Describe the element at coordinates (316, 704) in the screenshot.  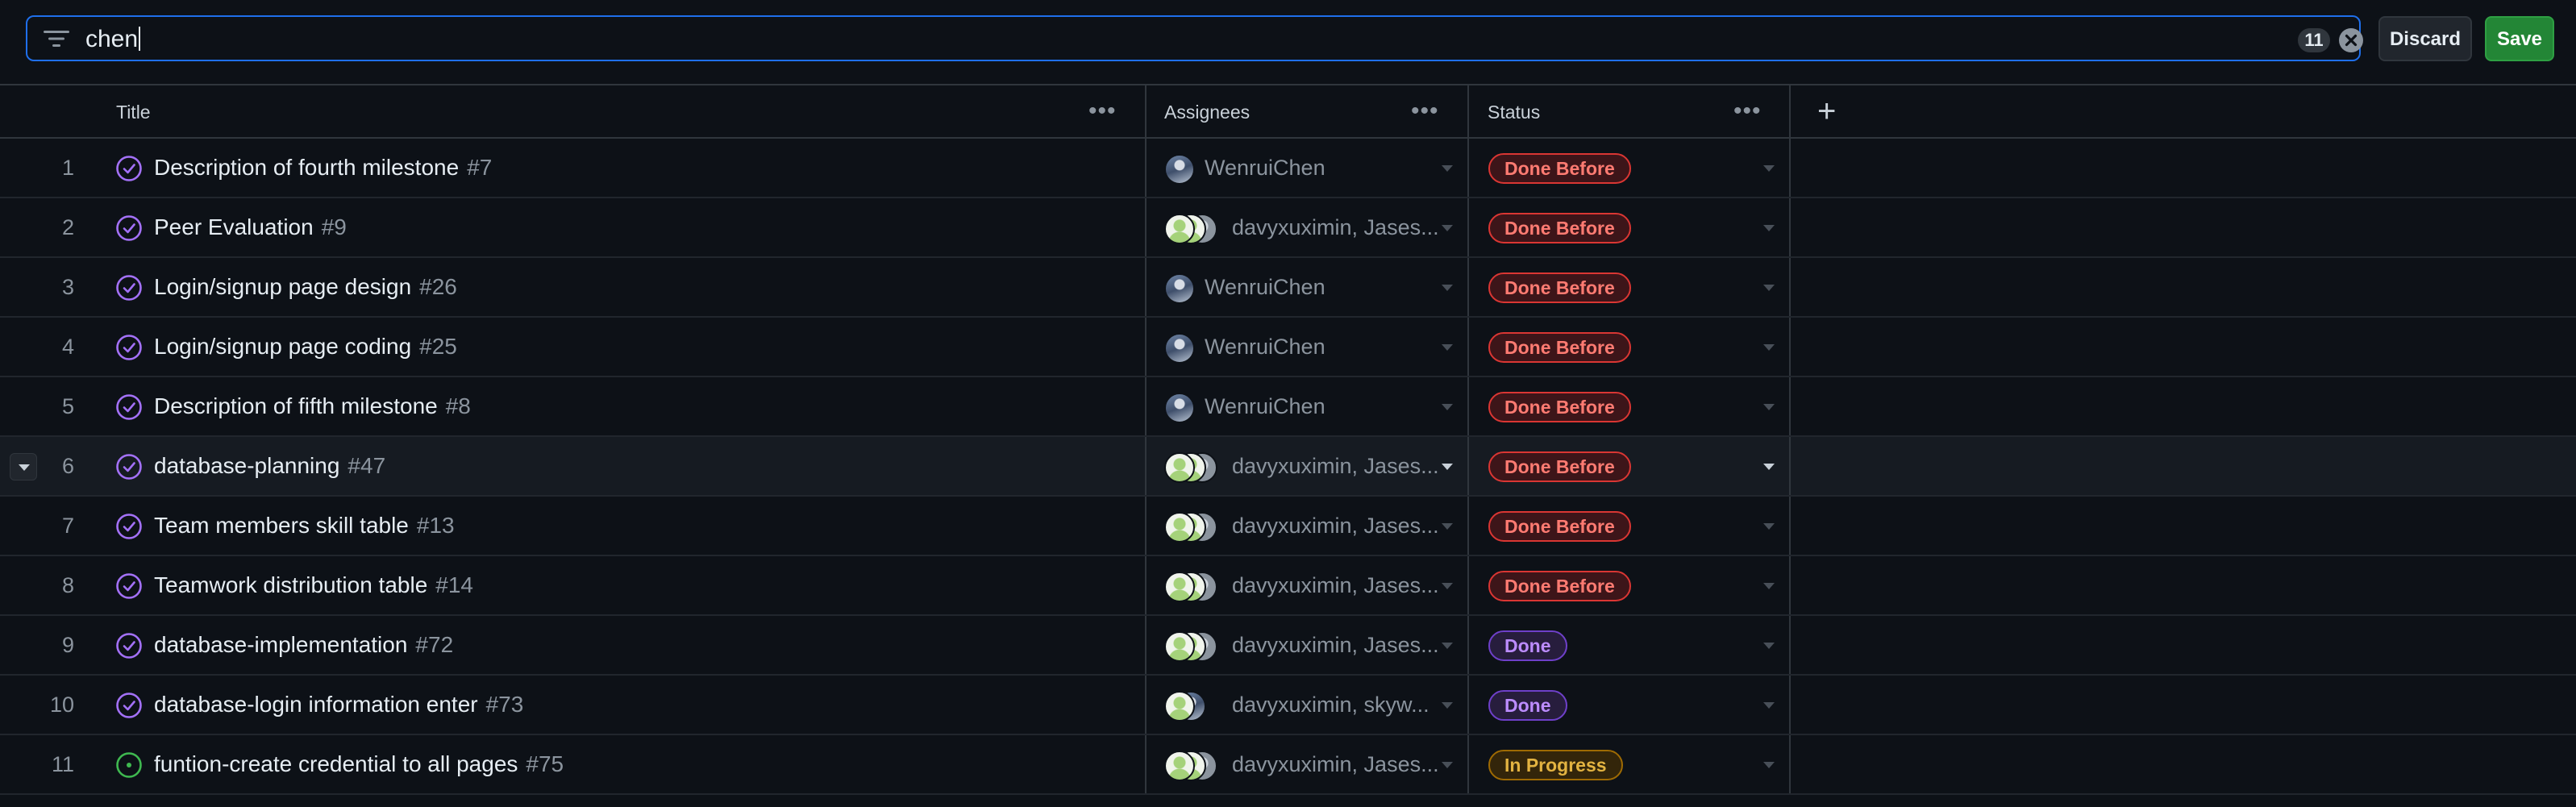
I see `issue-title-text: database-login information enter` at that location.